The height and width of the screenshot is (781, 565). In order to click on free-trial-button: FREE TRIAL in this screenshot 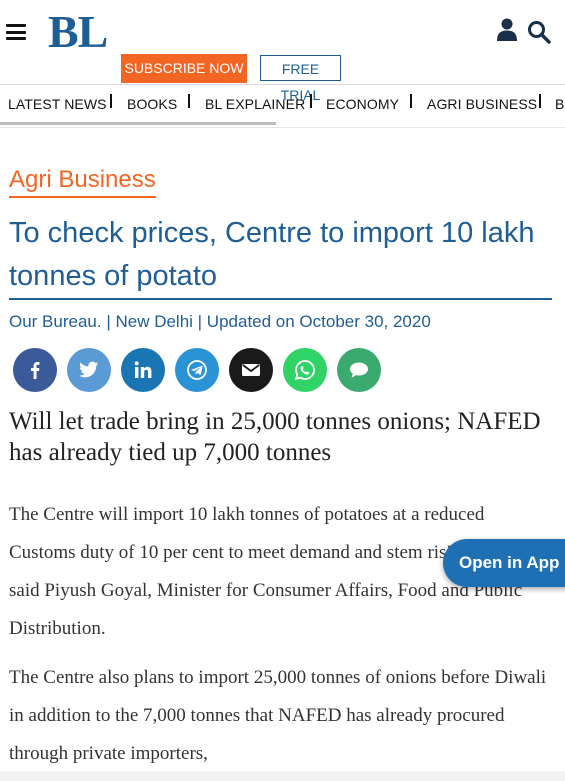, I will do `click(300, 79)`.